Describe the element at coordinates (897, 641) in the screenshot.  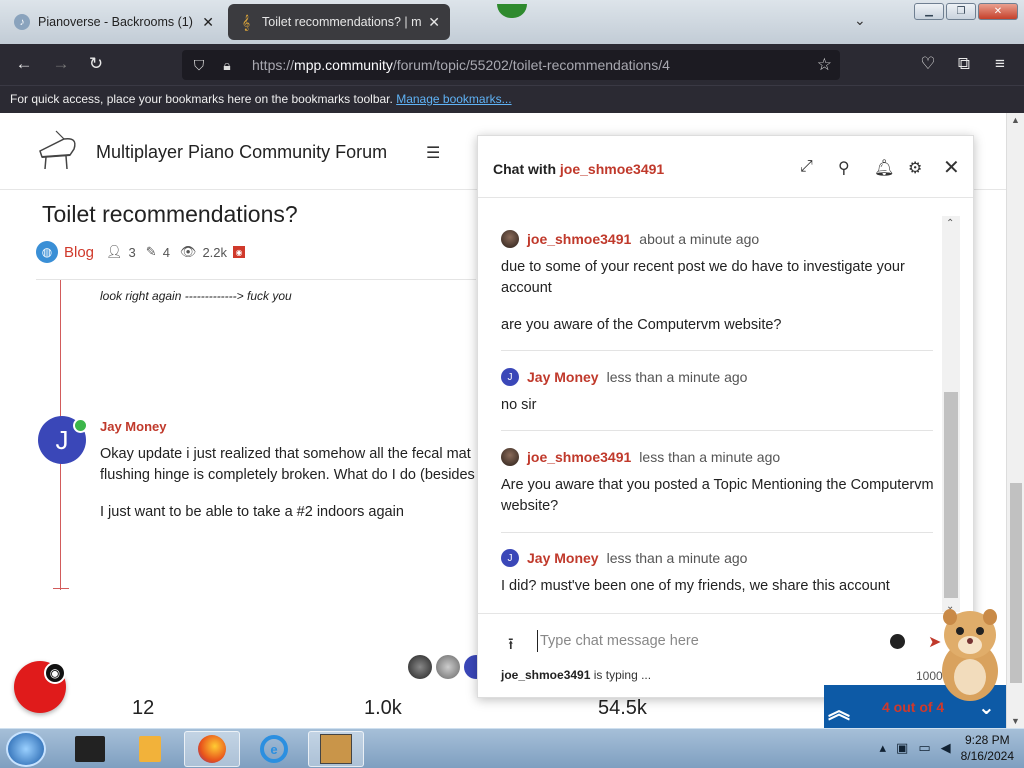
I see `emoji-icon` at that location.